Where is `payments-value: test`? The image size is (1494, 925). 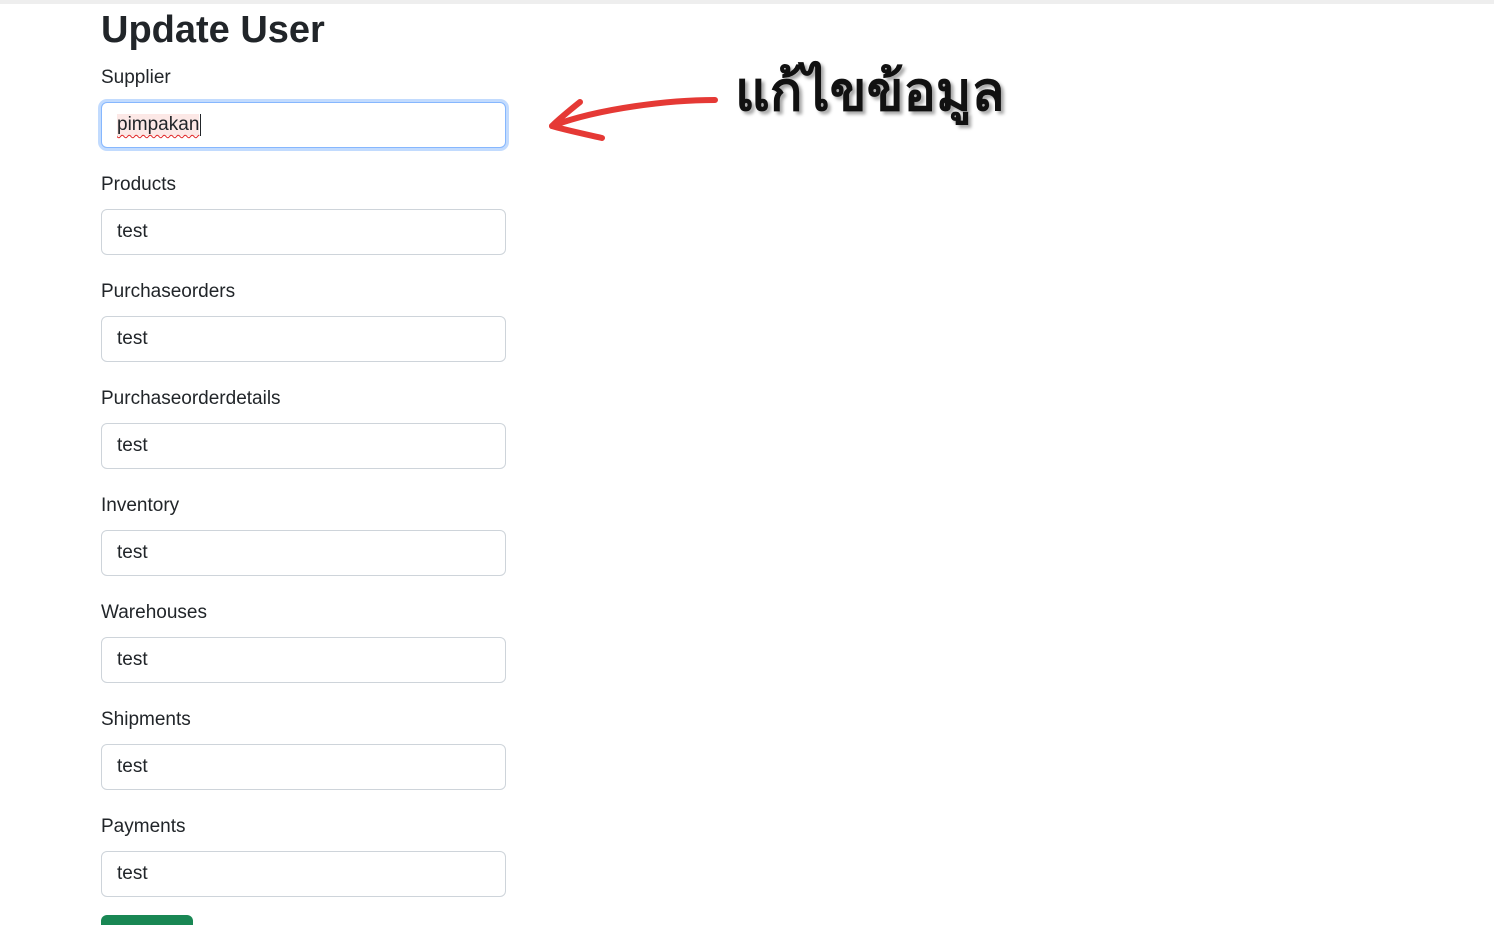
payments-value: test is located at coordinates (132, 873).